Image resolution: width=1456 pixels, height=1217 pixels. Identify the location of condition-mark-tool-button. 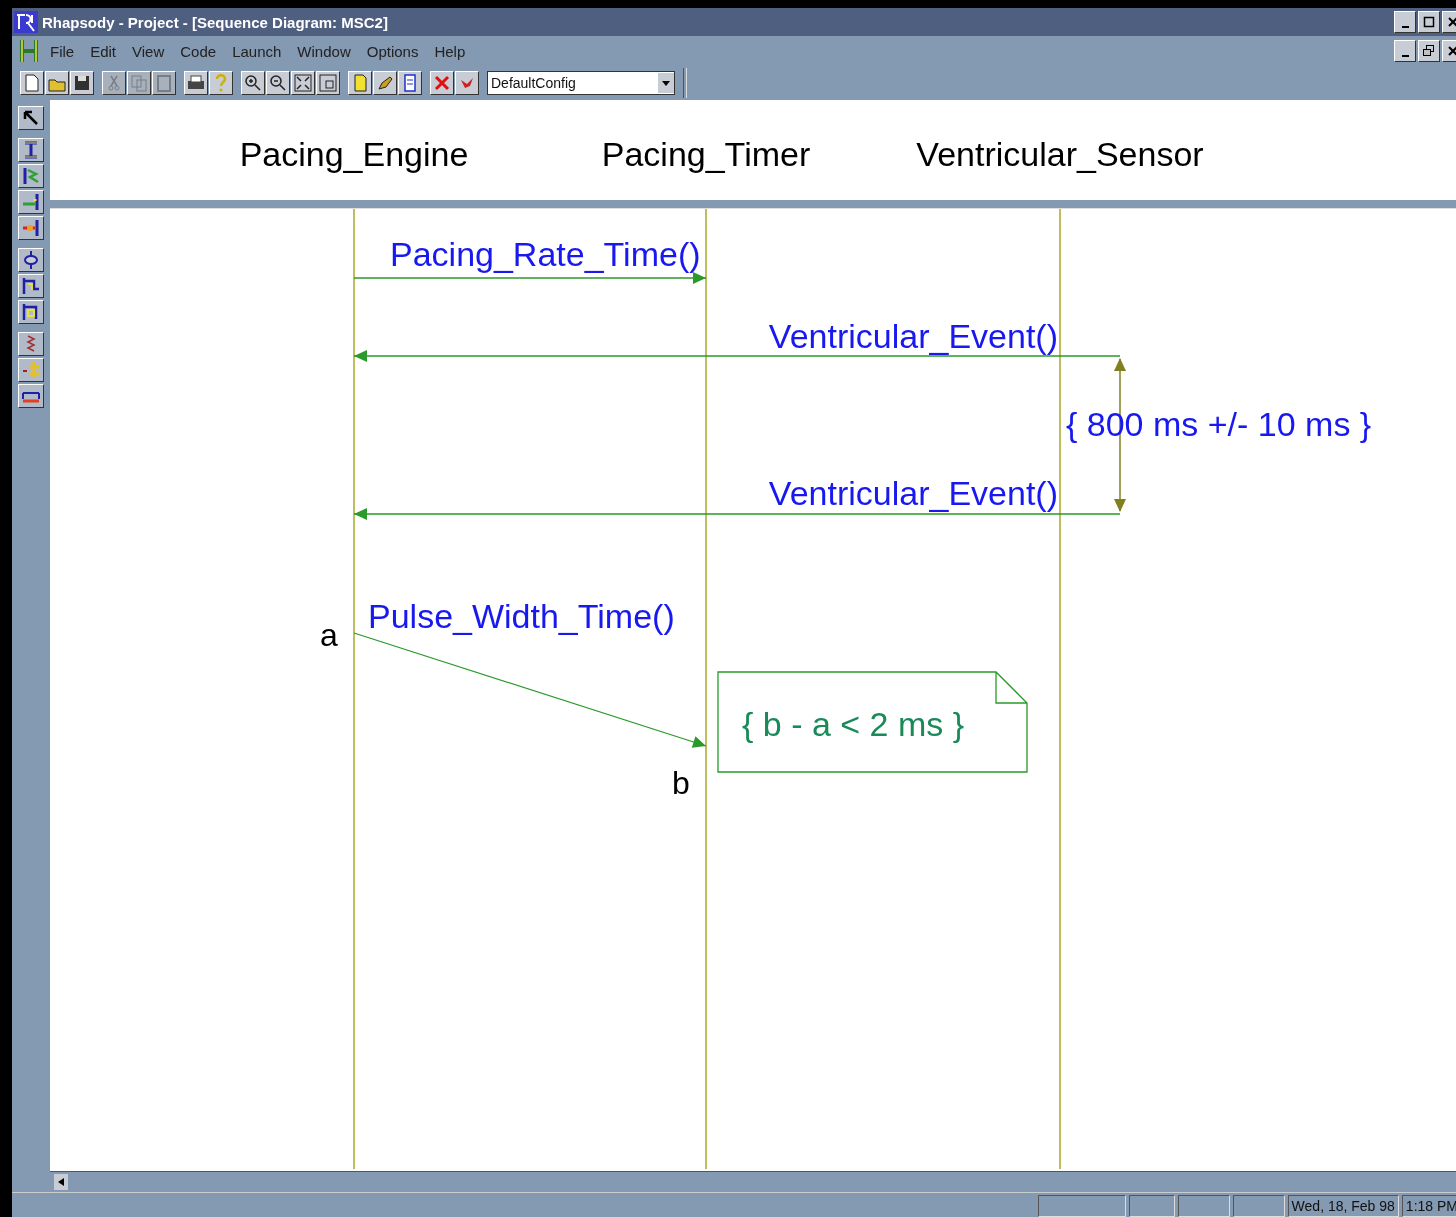
(31, 260).